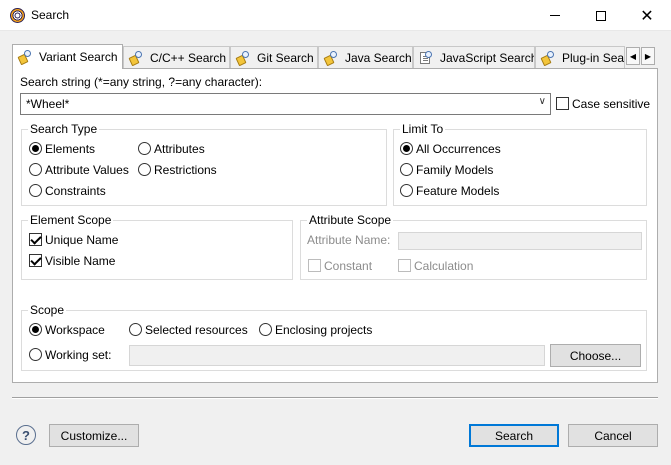 The image size is (671, 465). What do you see at coordinates (71, 220) in the screenshot?
I see `element-scope-title: Element Scope` at bounding box center [71, 220].